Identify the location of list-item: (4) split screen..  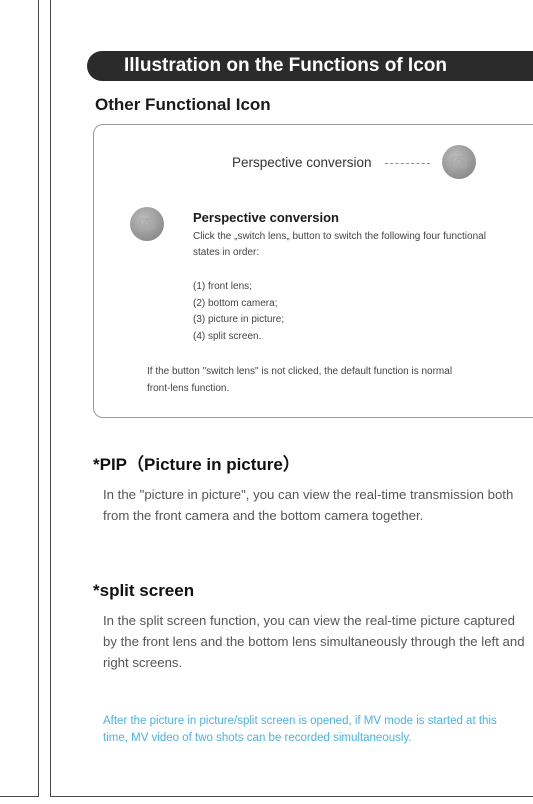
(227, 336).